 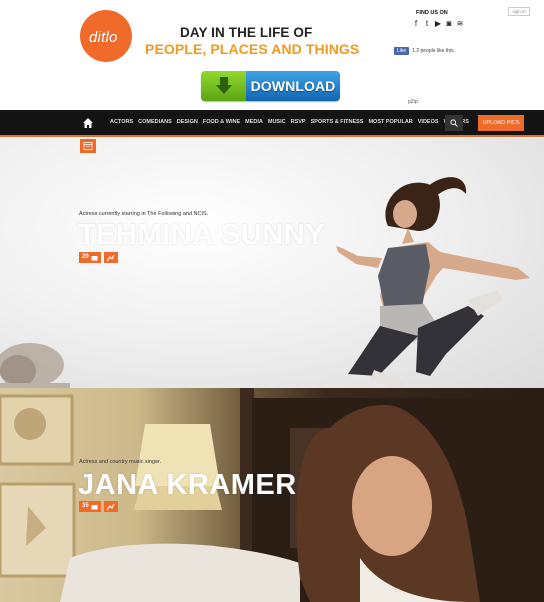 I want to click on signin-button: sign in, so click(x=519, y=11).